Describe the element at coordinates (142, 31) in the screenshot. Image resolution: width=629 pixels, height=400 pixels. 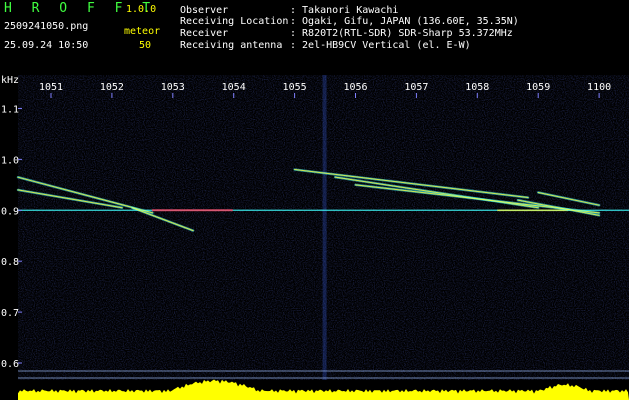
I see `meteor-label: meteor` at that location.